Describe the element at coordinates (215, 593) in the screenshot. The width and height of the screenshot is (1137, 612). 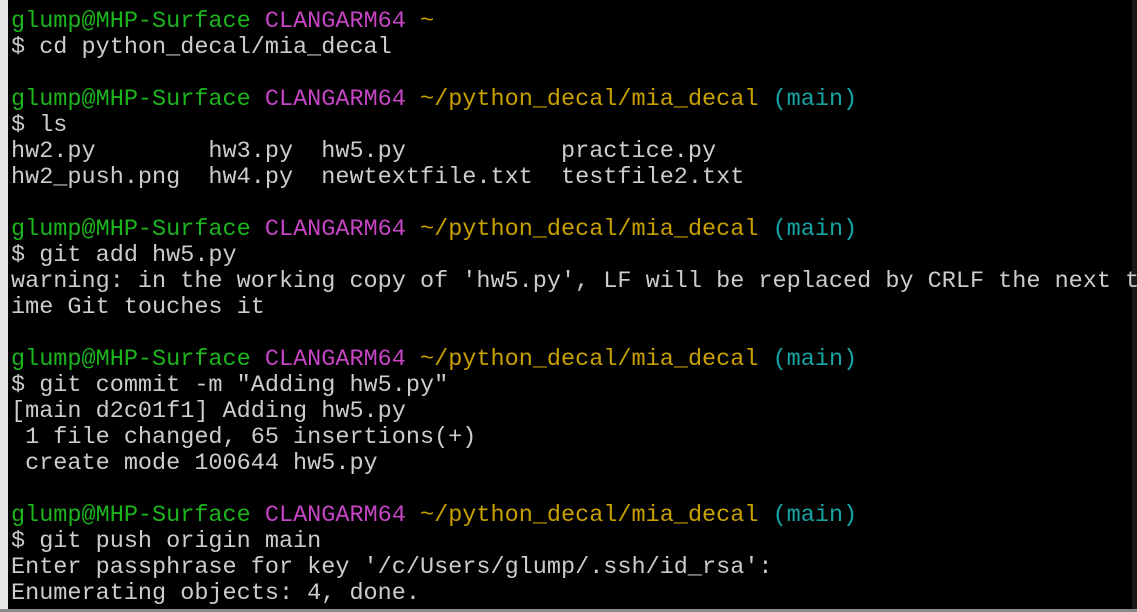
I see `output-line: Enumerating objects: 4, done.` at that location.